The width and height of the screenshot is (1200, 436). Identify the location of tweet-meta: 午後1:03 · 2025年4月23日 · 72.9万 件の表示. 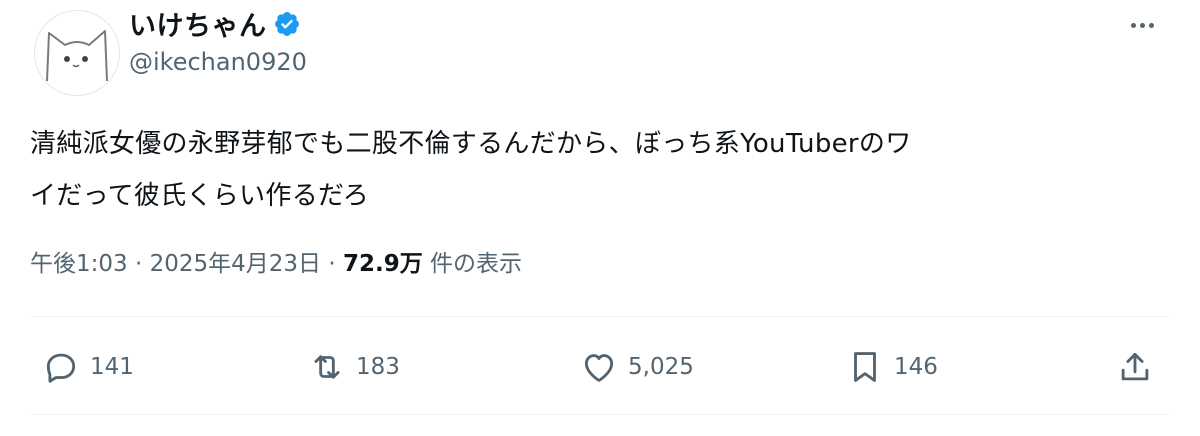
(276, 261).